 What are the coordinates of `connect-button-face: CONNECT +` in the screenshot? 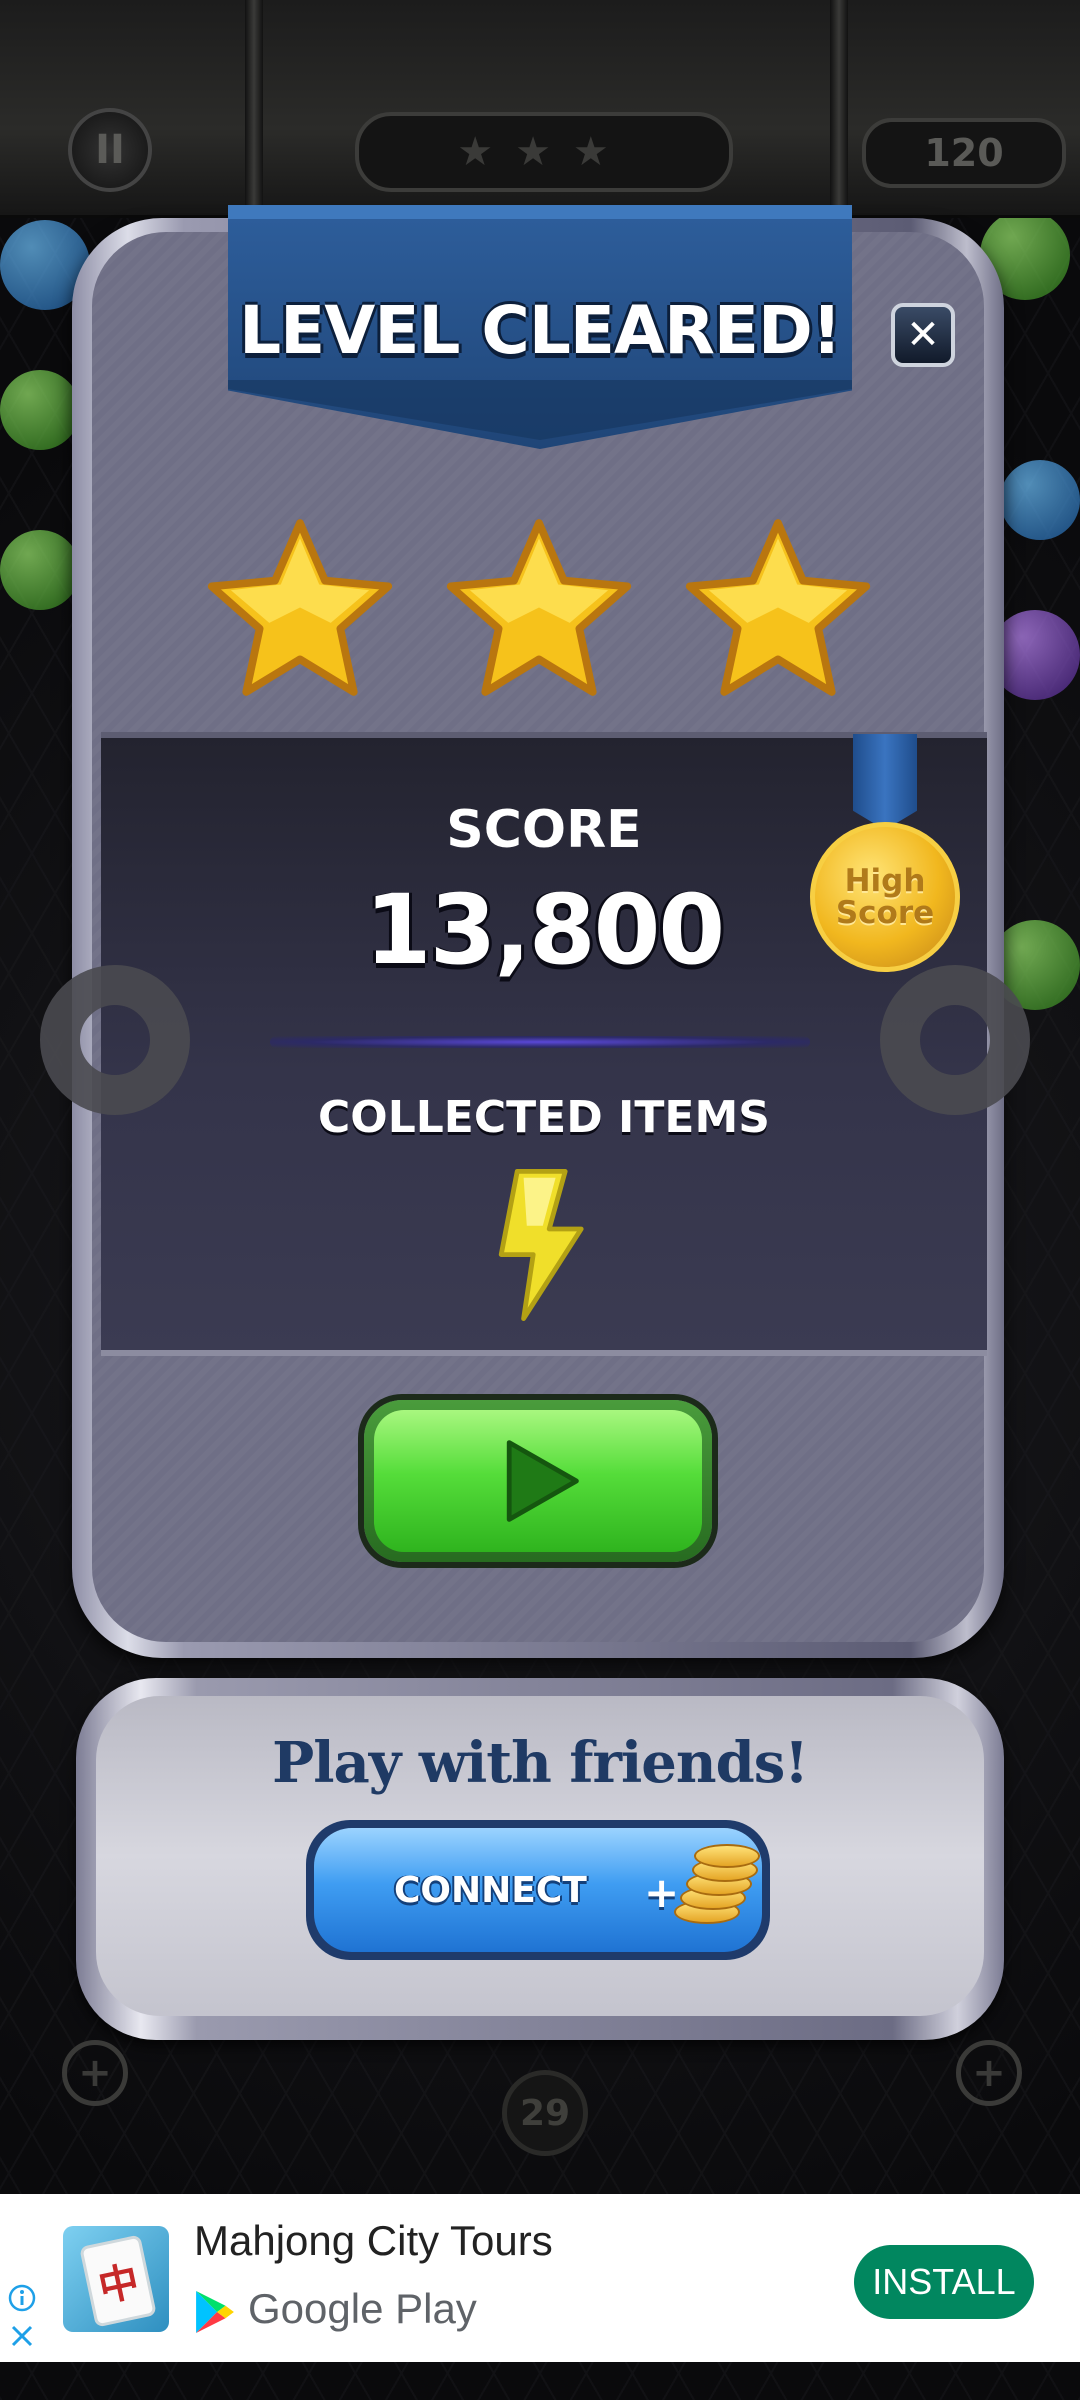 It's located at (538, 1890).